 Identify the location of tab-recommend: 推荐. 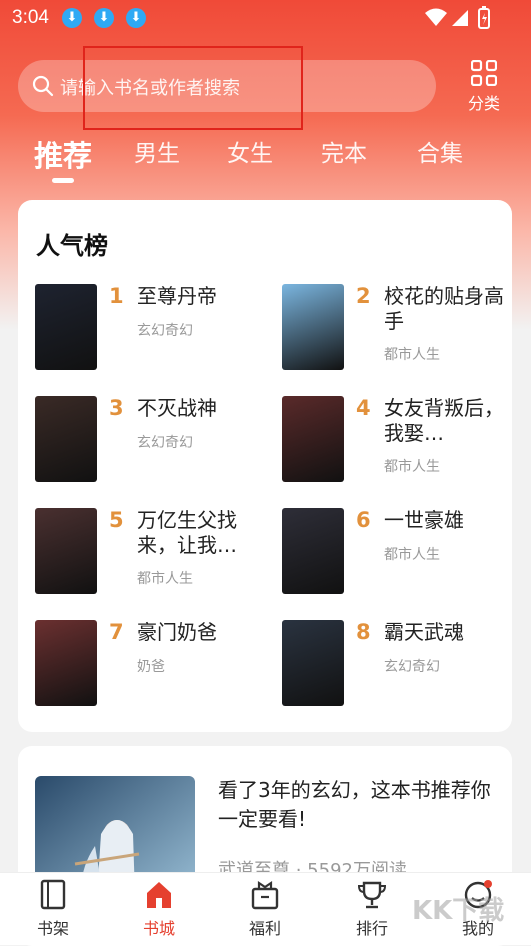
(63, 154).